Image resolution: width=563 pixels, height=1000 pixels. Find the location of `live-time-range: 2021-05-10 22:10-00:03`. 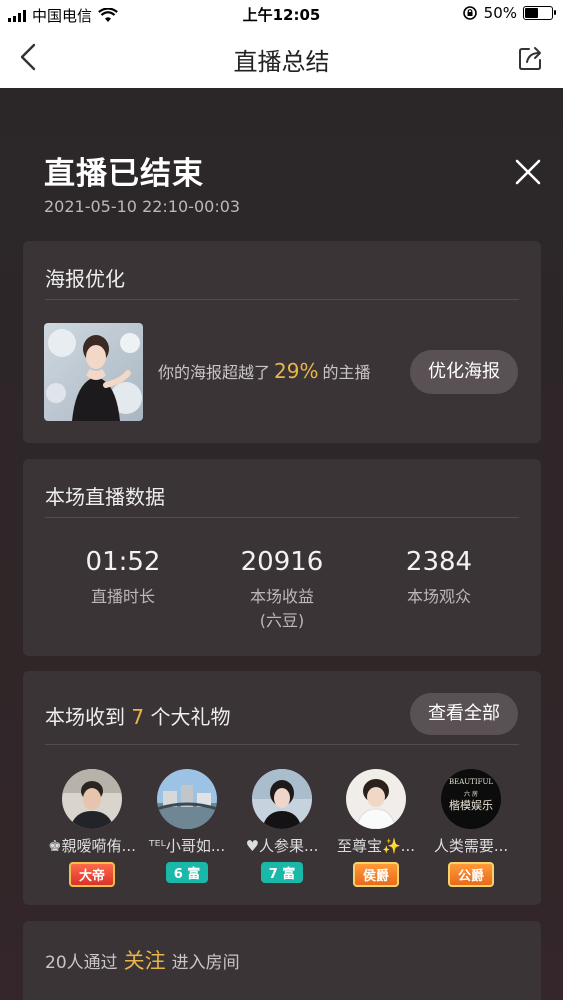

live-time-range: 2021-05-10 22:10-00:03 is located at coordinates (142, 206).